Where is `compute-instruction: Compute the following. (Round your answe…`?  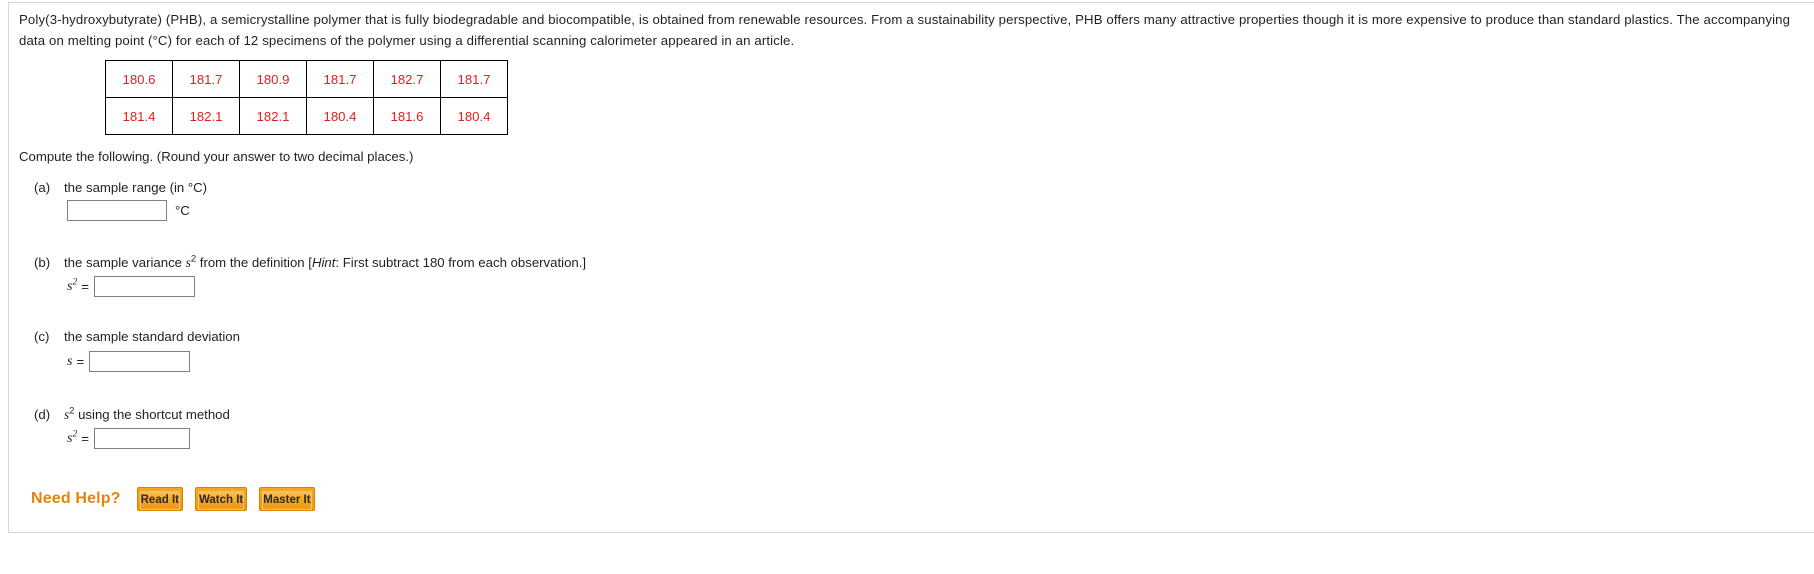 compute-instruction: Compute the following. (Round your answe… is located at coordinates (216, 156).